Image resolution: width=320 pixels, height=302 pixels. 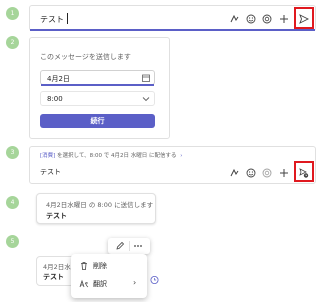 I want to click on time-picker: 8:00, so click(x=97, y=98).